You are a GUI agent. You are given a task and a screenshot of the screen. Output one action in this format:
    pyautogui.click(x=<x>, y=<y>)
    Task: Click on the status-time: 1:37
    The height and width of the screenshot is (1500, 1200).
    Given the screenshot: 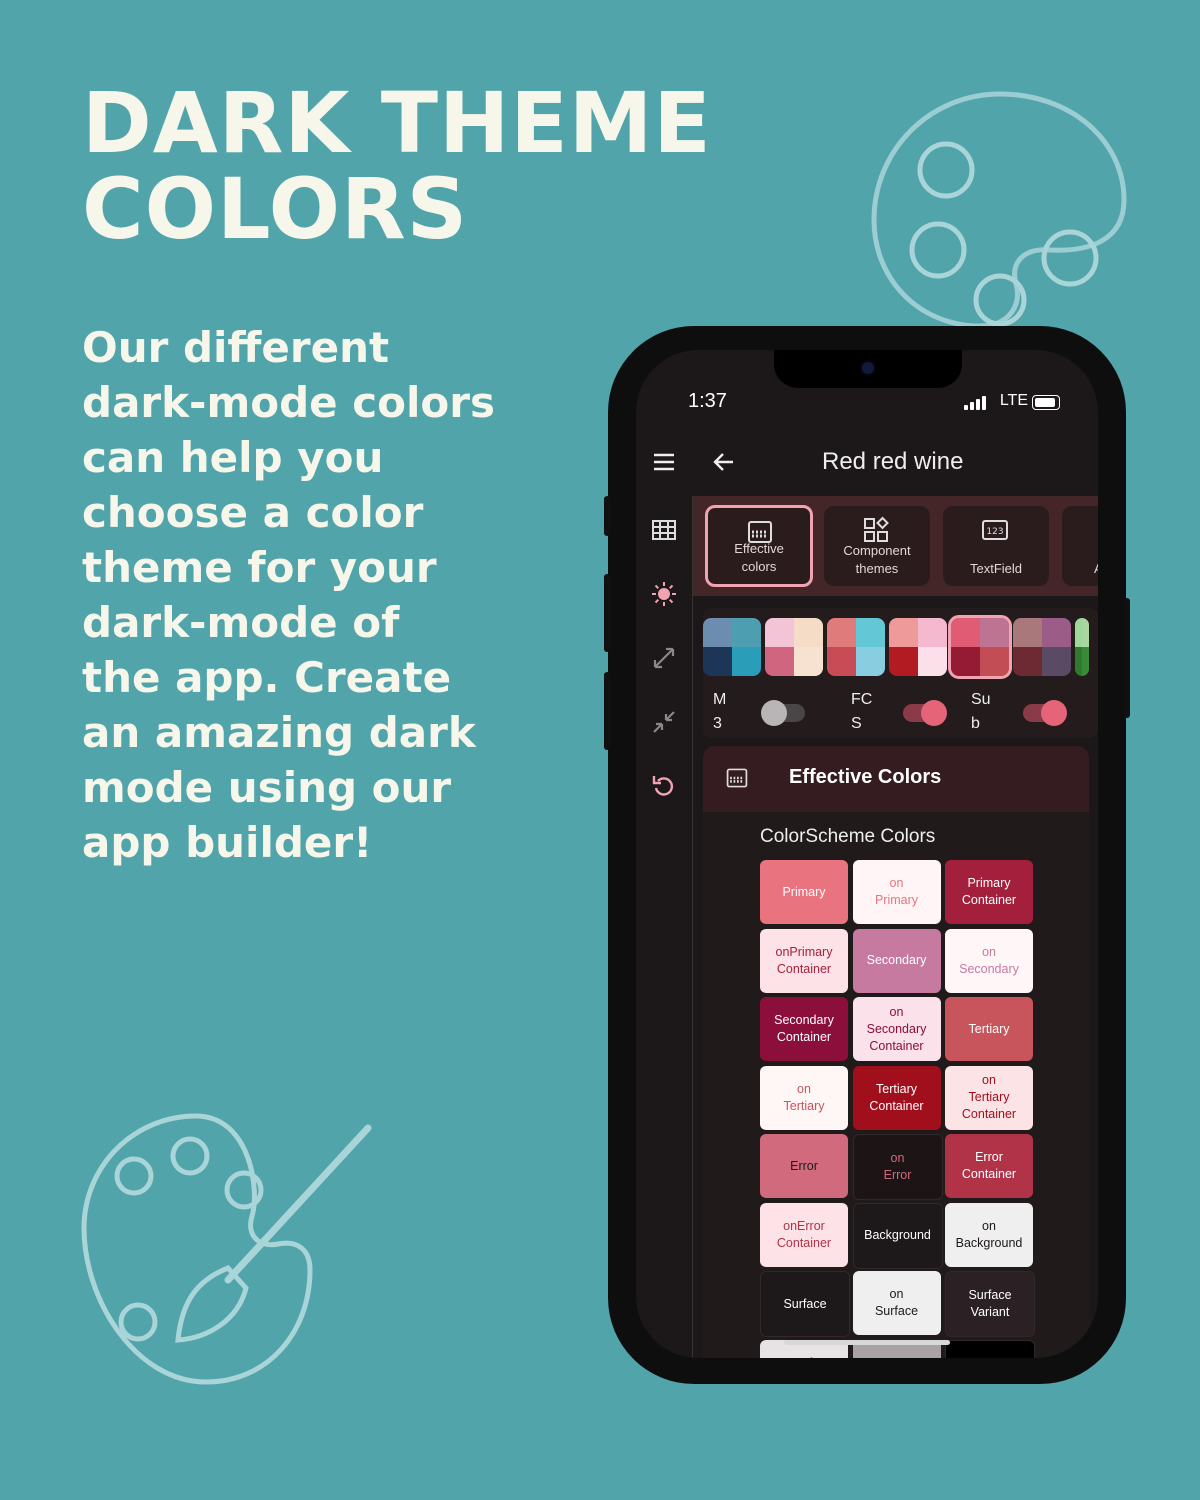 What is the action you would take?
    pyautogui.click(x=707, y=401)
    